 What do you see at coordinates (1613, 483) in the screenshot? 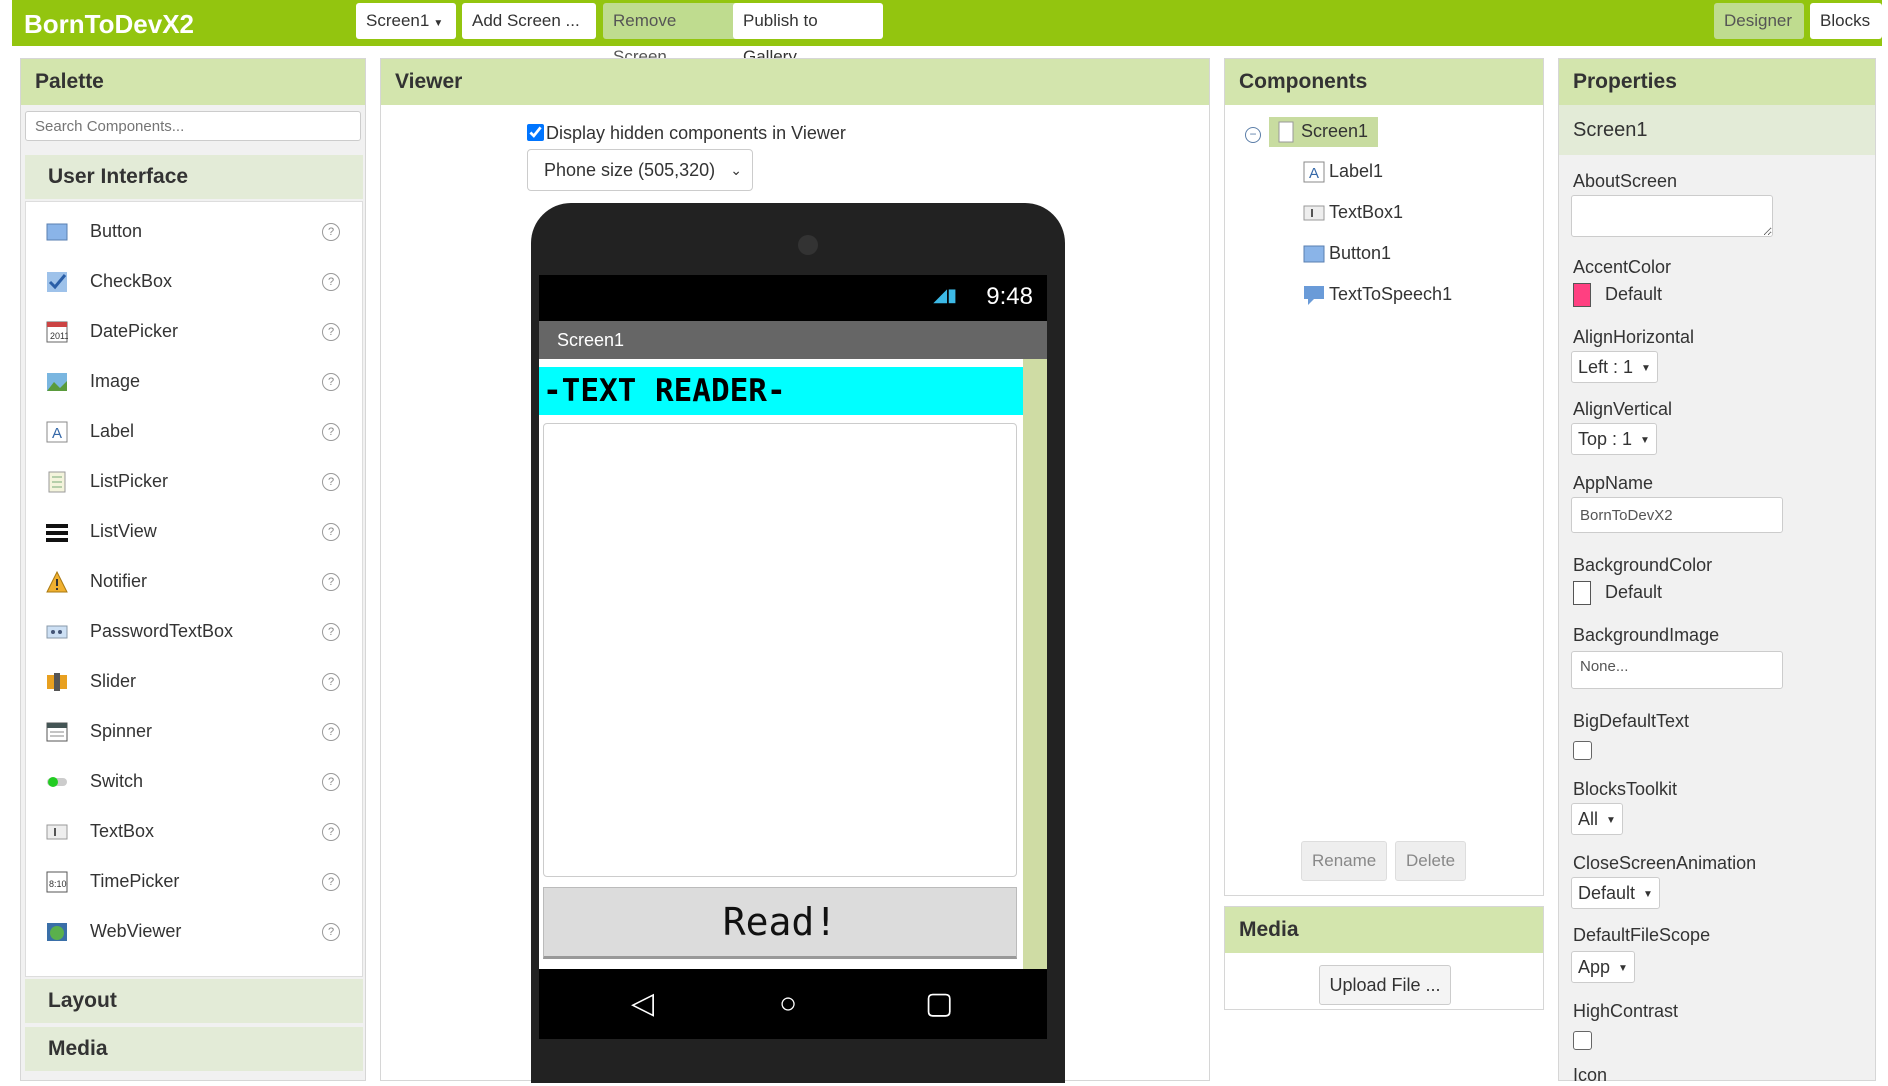
I see `prop-label-appname: AppName` at bounding box center [1613, 483].